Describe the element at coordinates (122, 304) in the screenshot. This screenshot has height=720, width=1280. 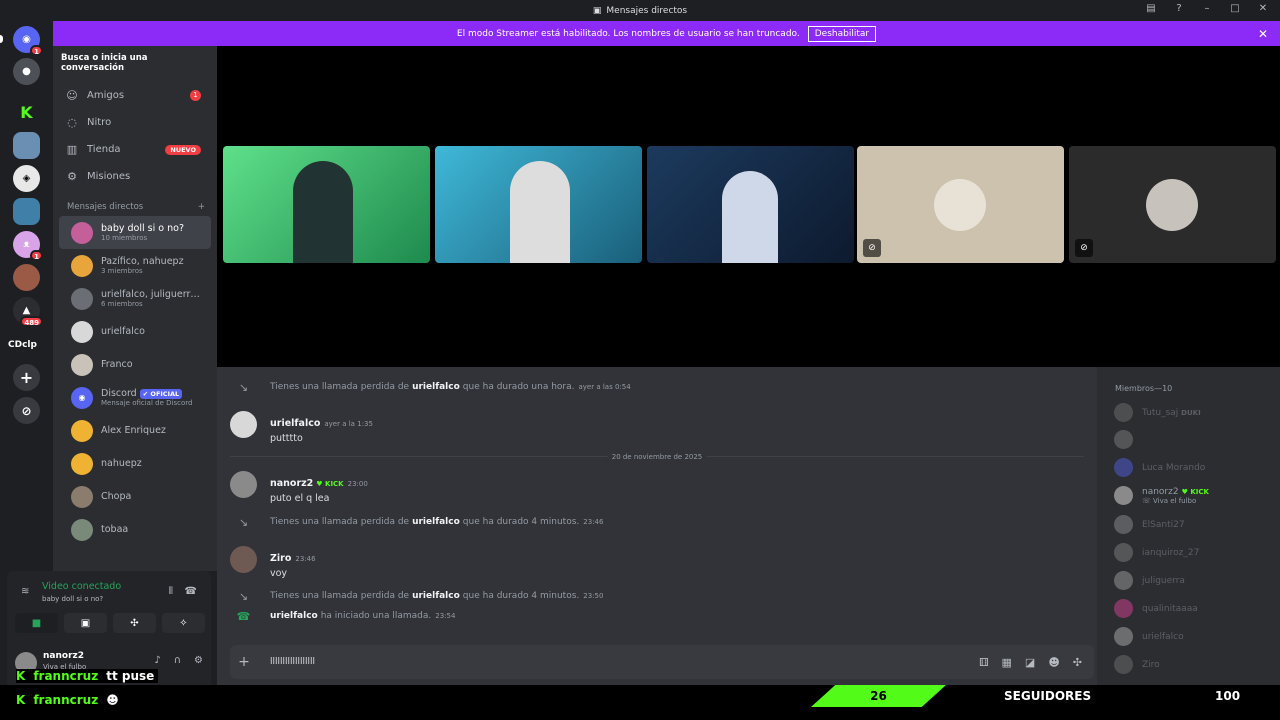
I see `dm-sub: 6 miembros` at that location.